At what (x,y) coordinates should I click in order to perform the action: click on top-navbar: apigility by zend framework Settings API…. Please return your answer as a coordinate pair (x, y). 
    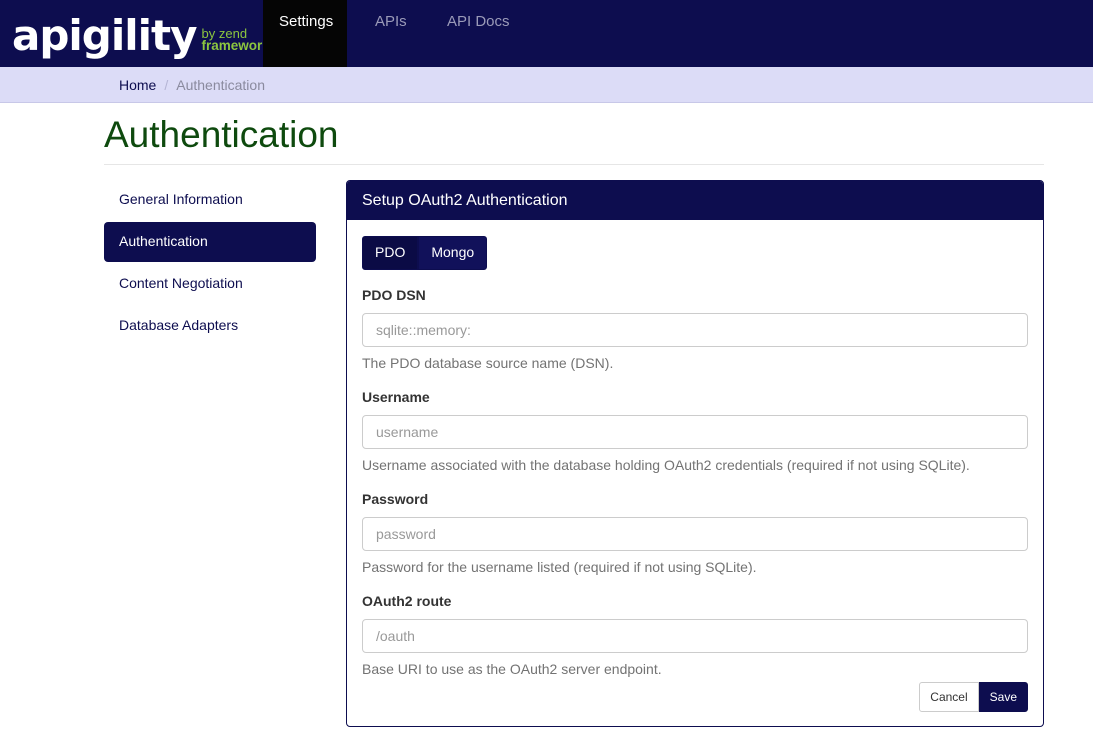
    Looking at the image, I should click on (546, 33).